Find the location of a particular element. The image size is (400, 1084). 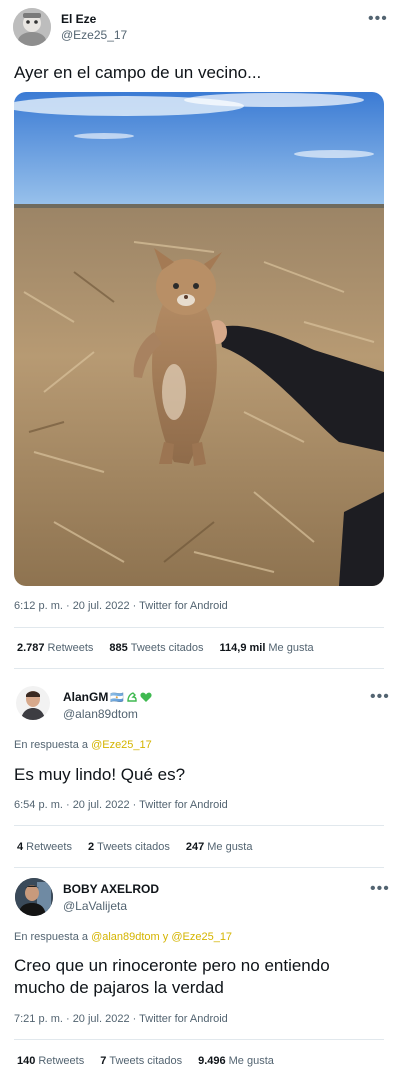

author-name-row: AlanGM 🇦🇷 is located at coordinates (107, 697).